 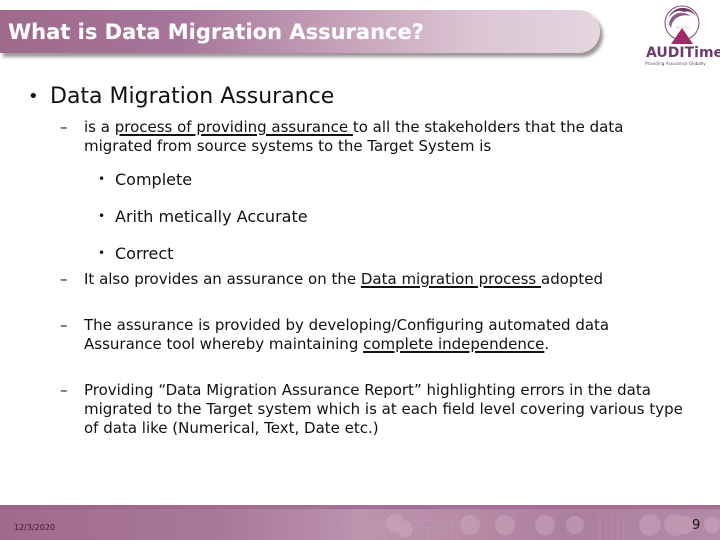 I want to click on main-bullet: • Data Migration Assurance, so click(x=181, y=96).